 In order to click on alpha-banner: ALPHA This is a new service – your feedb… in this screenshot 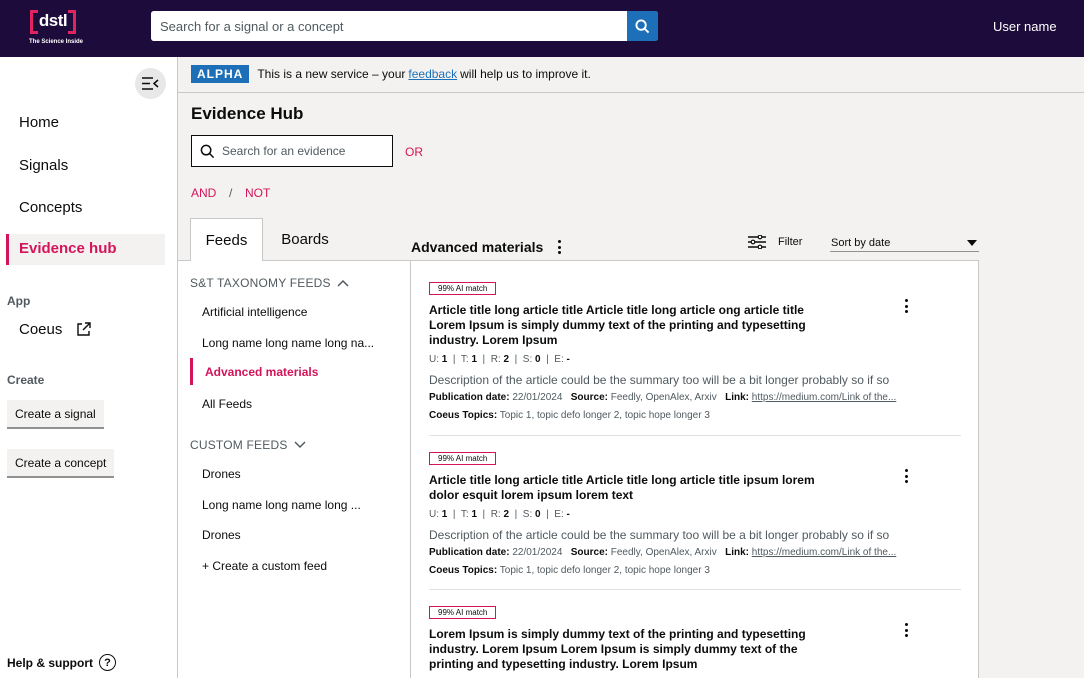, I will do `click(391, 74)`.